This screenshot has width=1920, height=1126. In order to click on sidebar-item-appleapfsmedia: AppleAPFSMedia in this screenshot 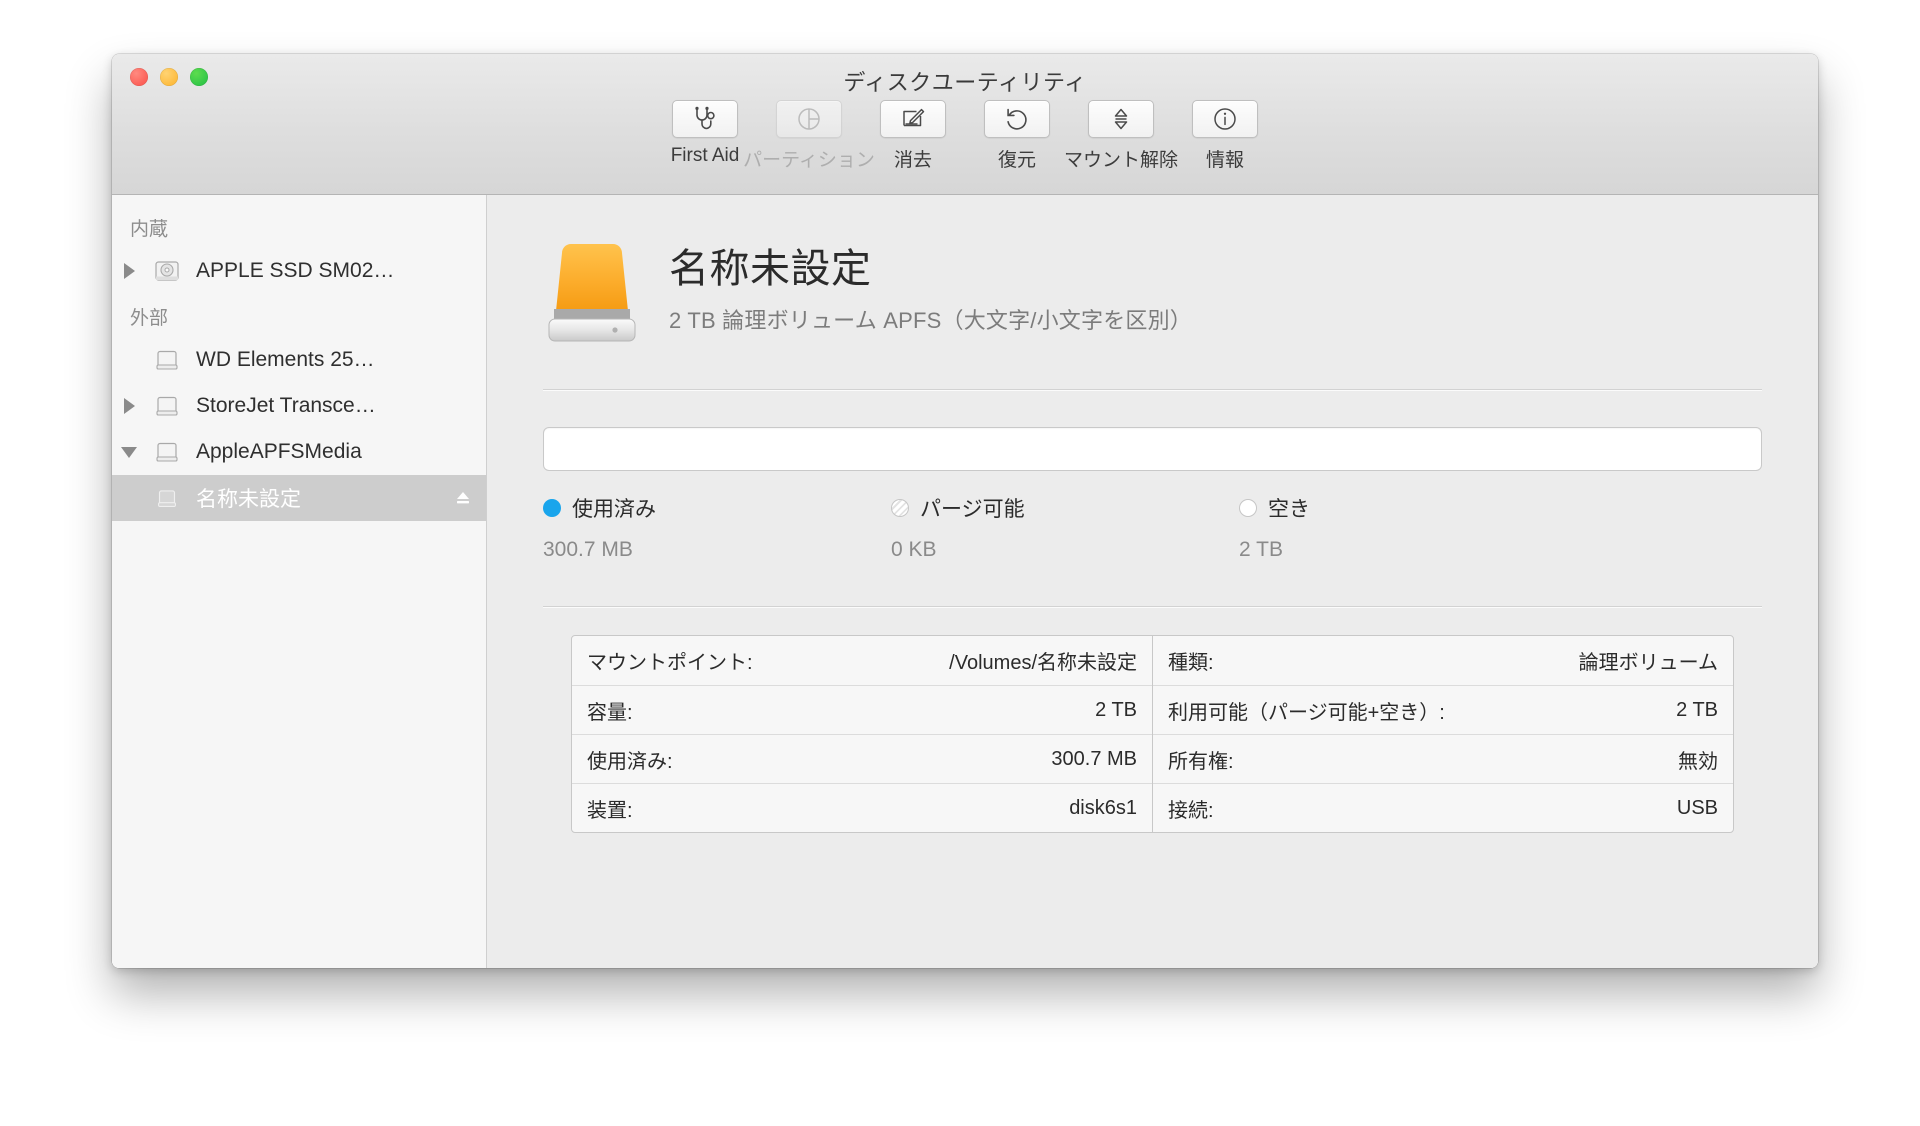, I will do `click(299, 452)`.